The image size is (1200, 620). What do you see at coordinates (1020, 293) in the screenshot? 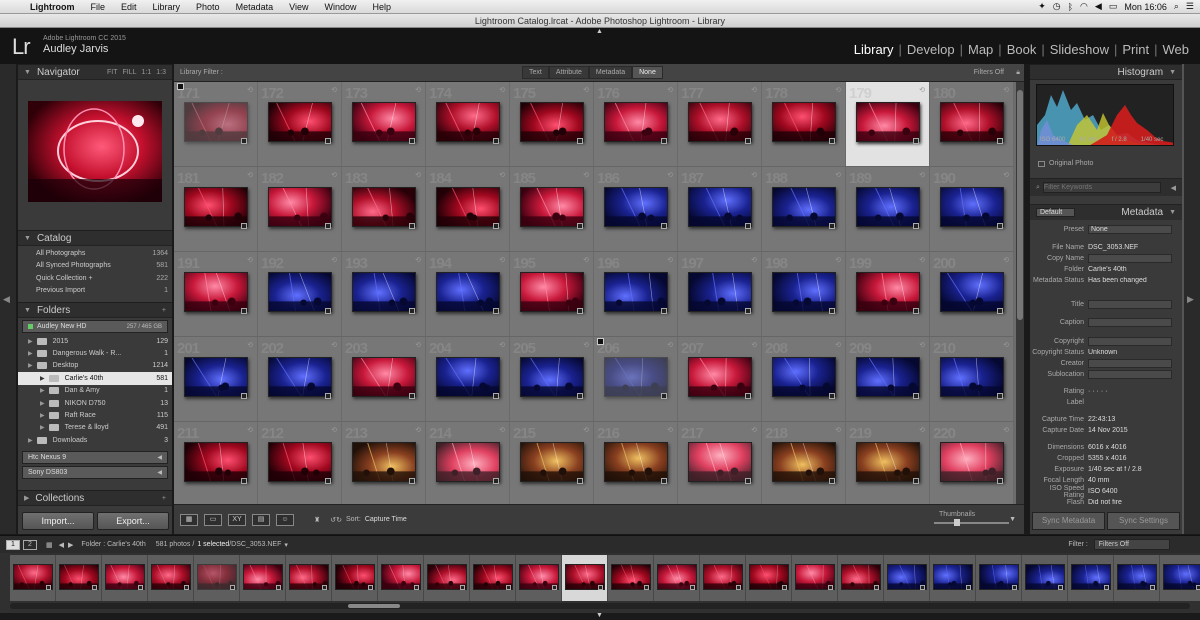
I see `grid-scrollbar` at bounding box center [1020, 293].